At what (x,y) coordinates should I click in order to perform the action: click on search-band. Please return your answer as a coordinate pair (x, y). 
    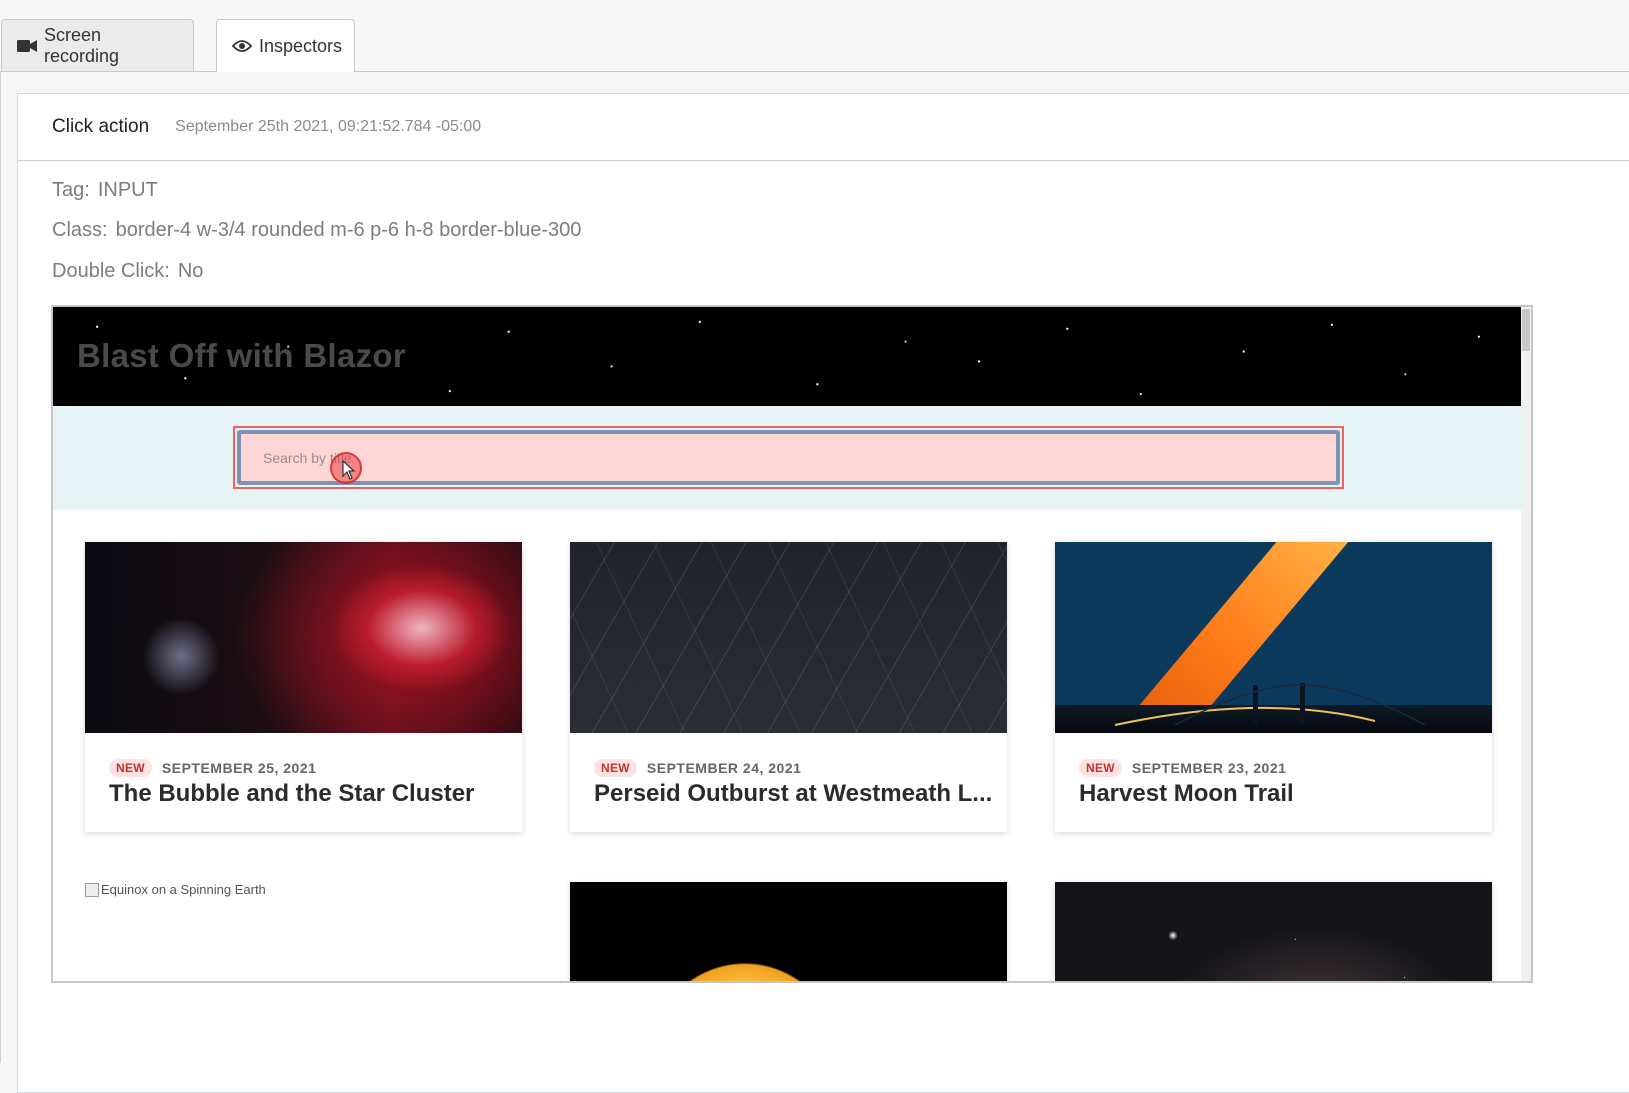
    Looking at the image, I should click on (788, 458).